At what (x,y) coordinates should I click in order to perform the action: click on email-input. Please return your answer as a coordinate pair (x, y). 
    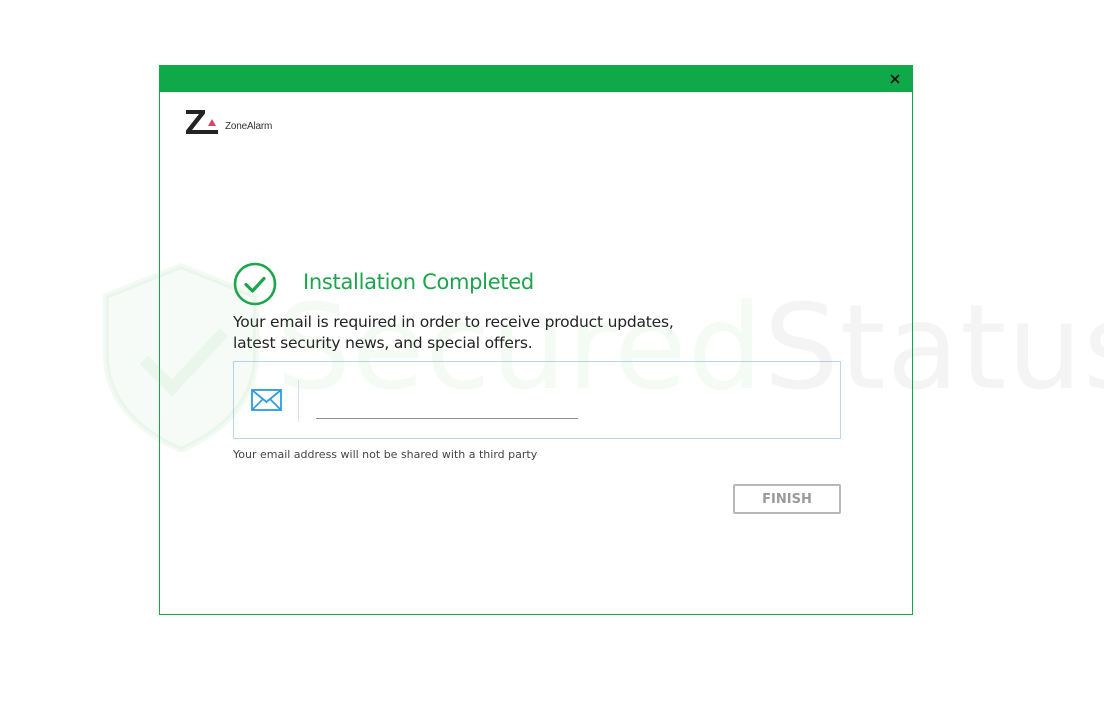
    Looking at the image, I should click on (447, 405).